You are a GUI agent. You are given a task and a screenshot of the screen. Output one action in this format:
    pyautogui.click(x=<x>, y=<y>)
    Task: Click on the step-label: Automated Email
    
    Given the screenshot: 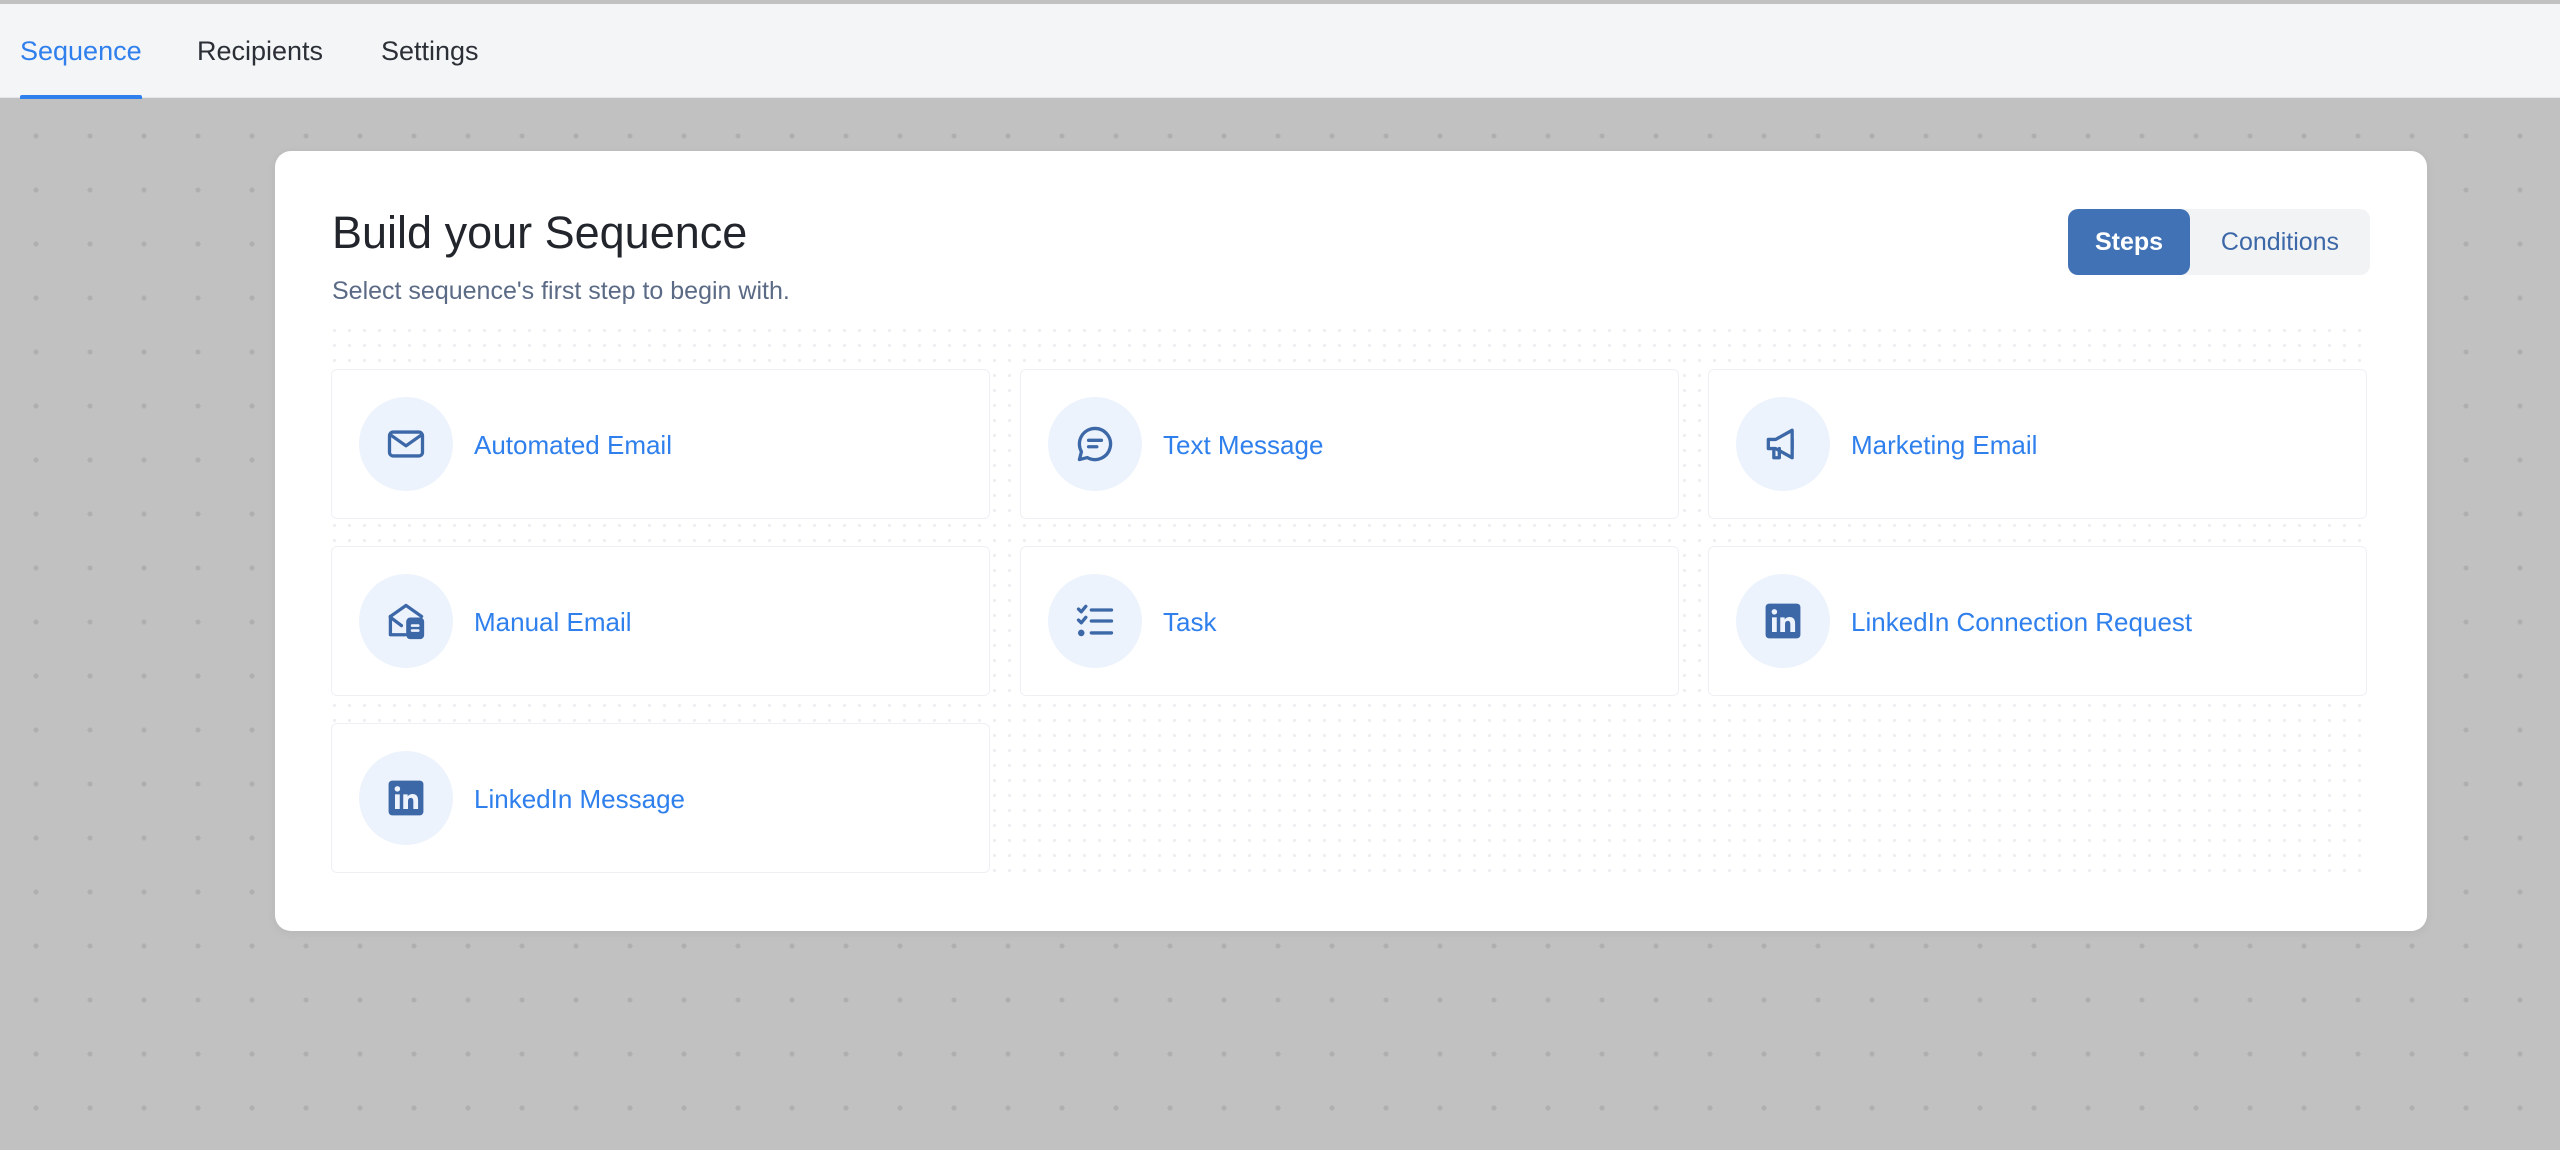 What is the action you would take?
    pyautogui.click(x=573, y=445)
    